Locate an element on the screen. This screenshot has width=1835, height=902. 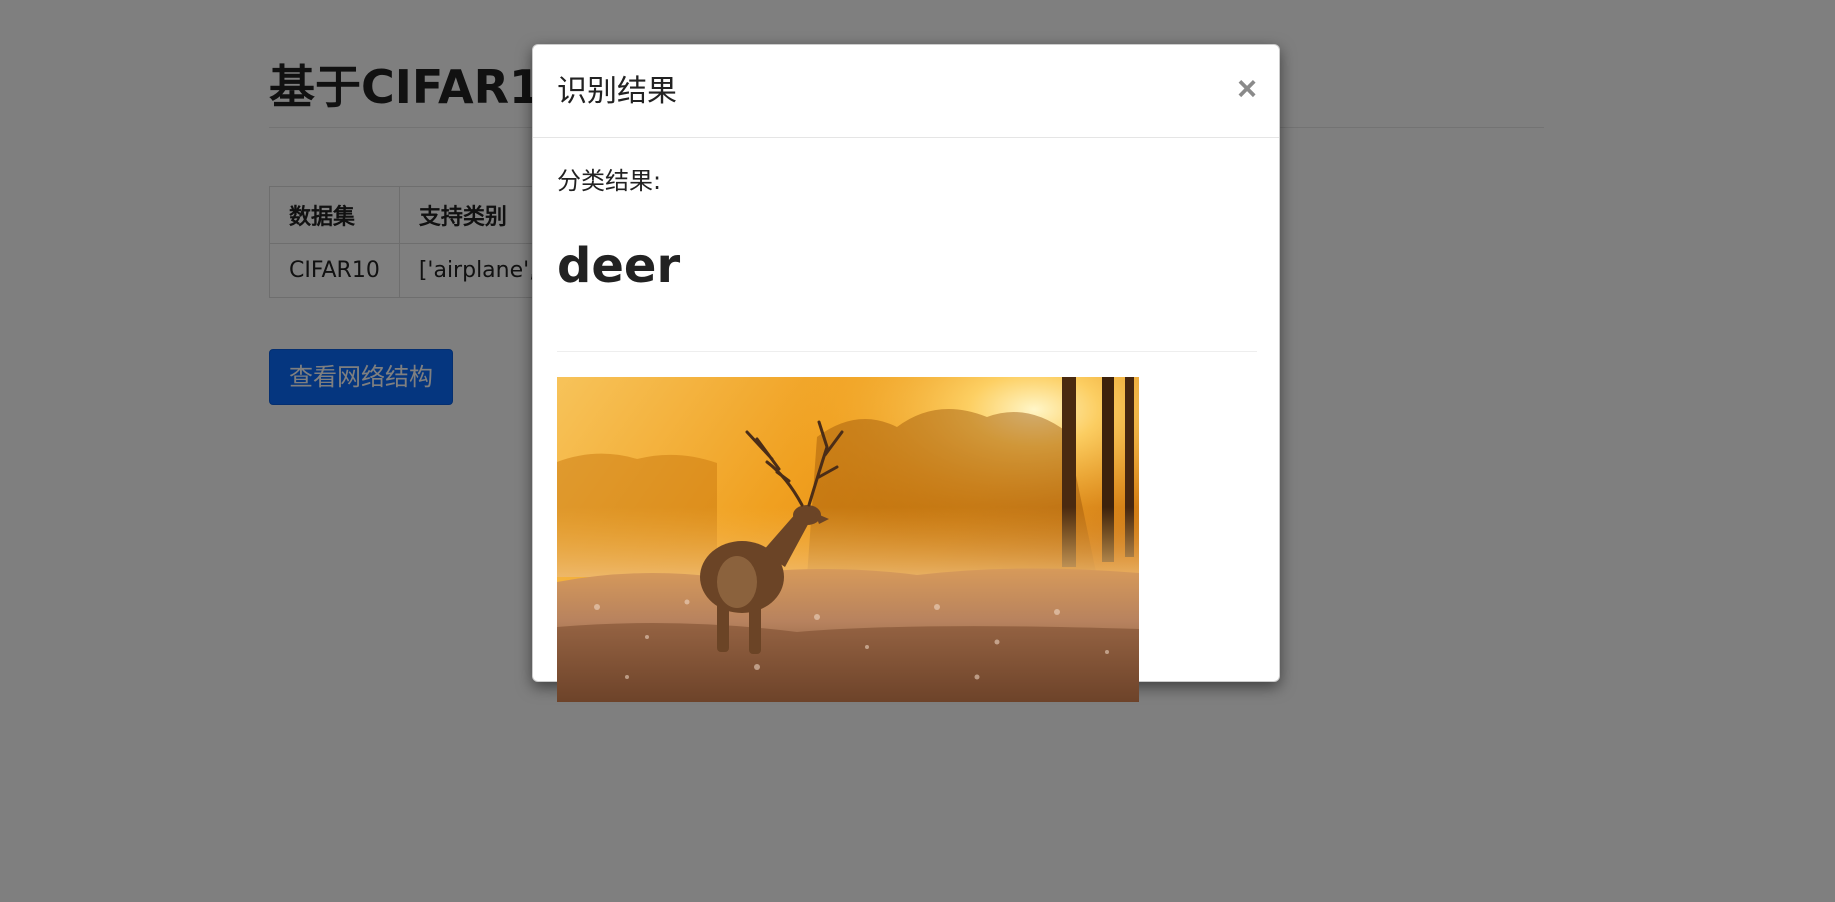
result-value: deer is located at coordinates (619, 266).